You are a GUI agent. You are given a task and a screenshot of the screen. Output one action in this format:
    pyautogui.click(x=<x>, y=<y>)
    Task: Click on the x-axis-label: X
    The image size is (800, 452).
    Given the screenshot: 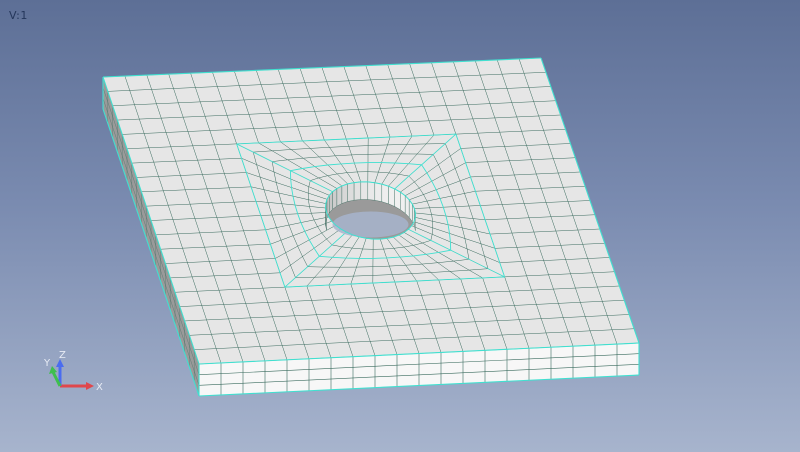 What is the action you would take?
    pyautogui.click(x=99, y=387)
    